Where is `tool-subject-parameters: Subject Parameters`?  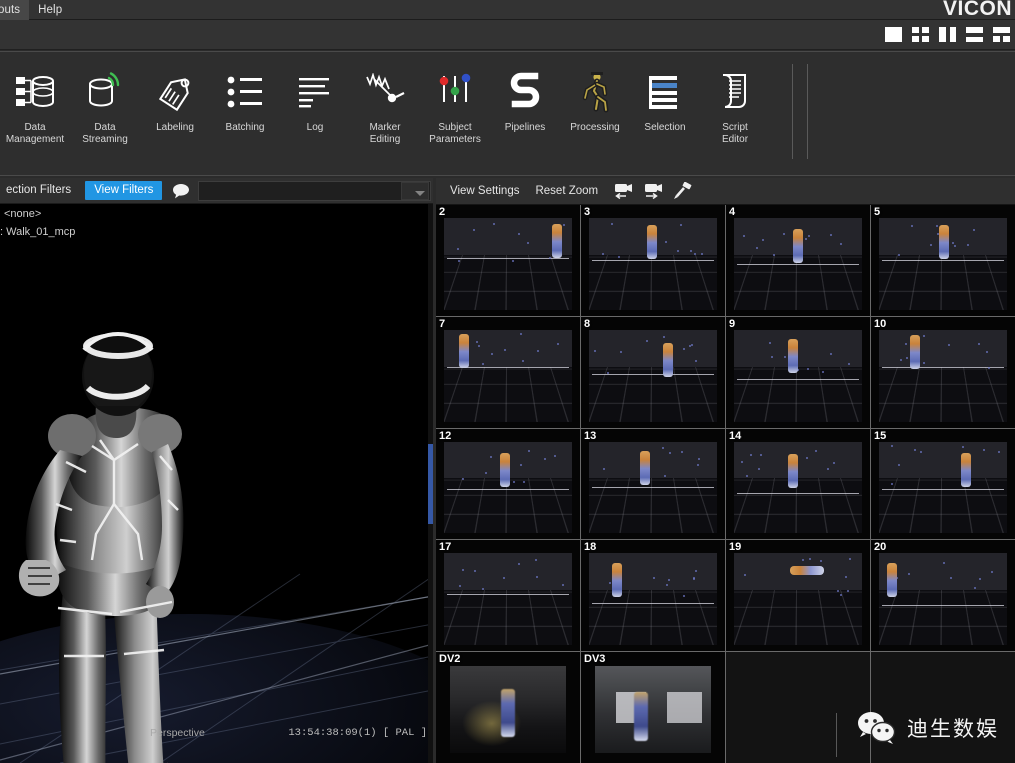 tool-subject-parameters: Subject Parameters is located at coordinates (455, 105).